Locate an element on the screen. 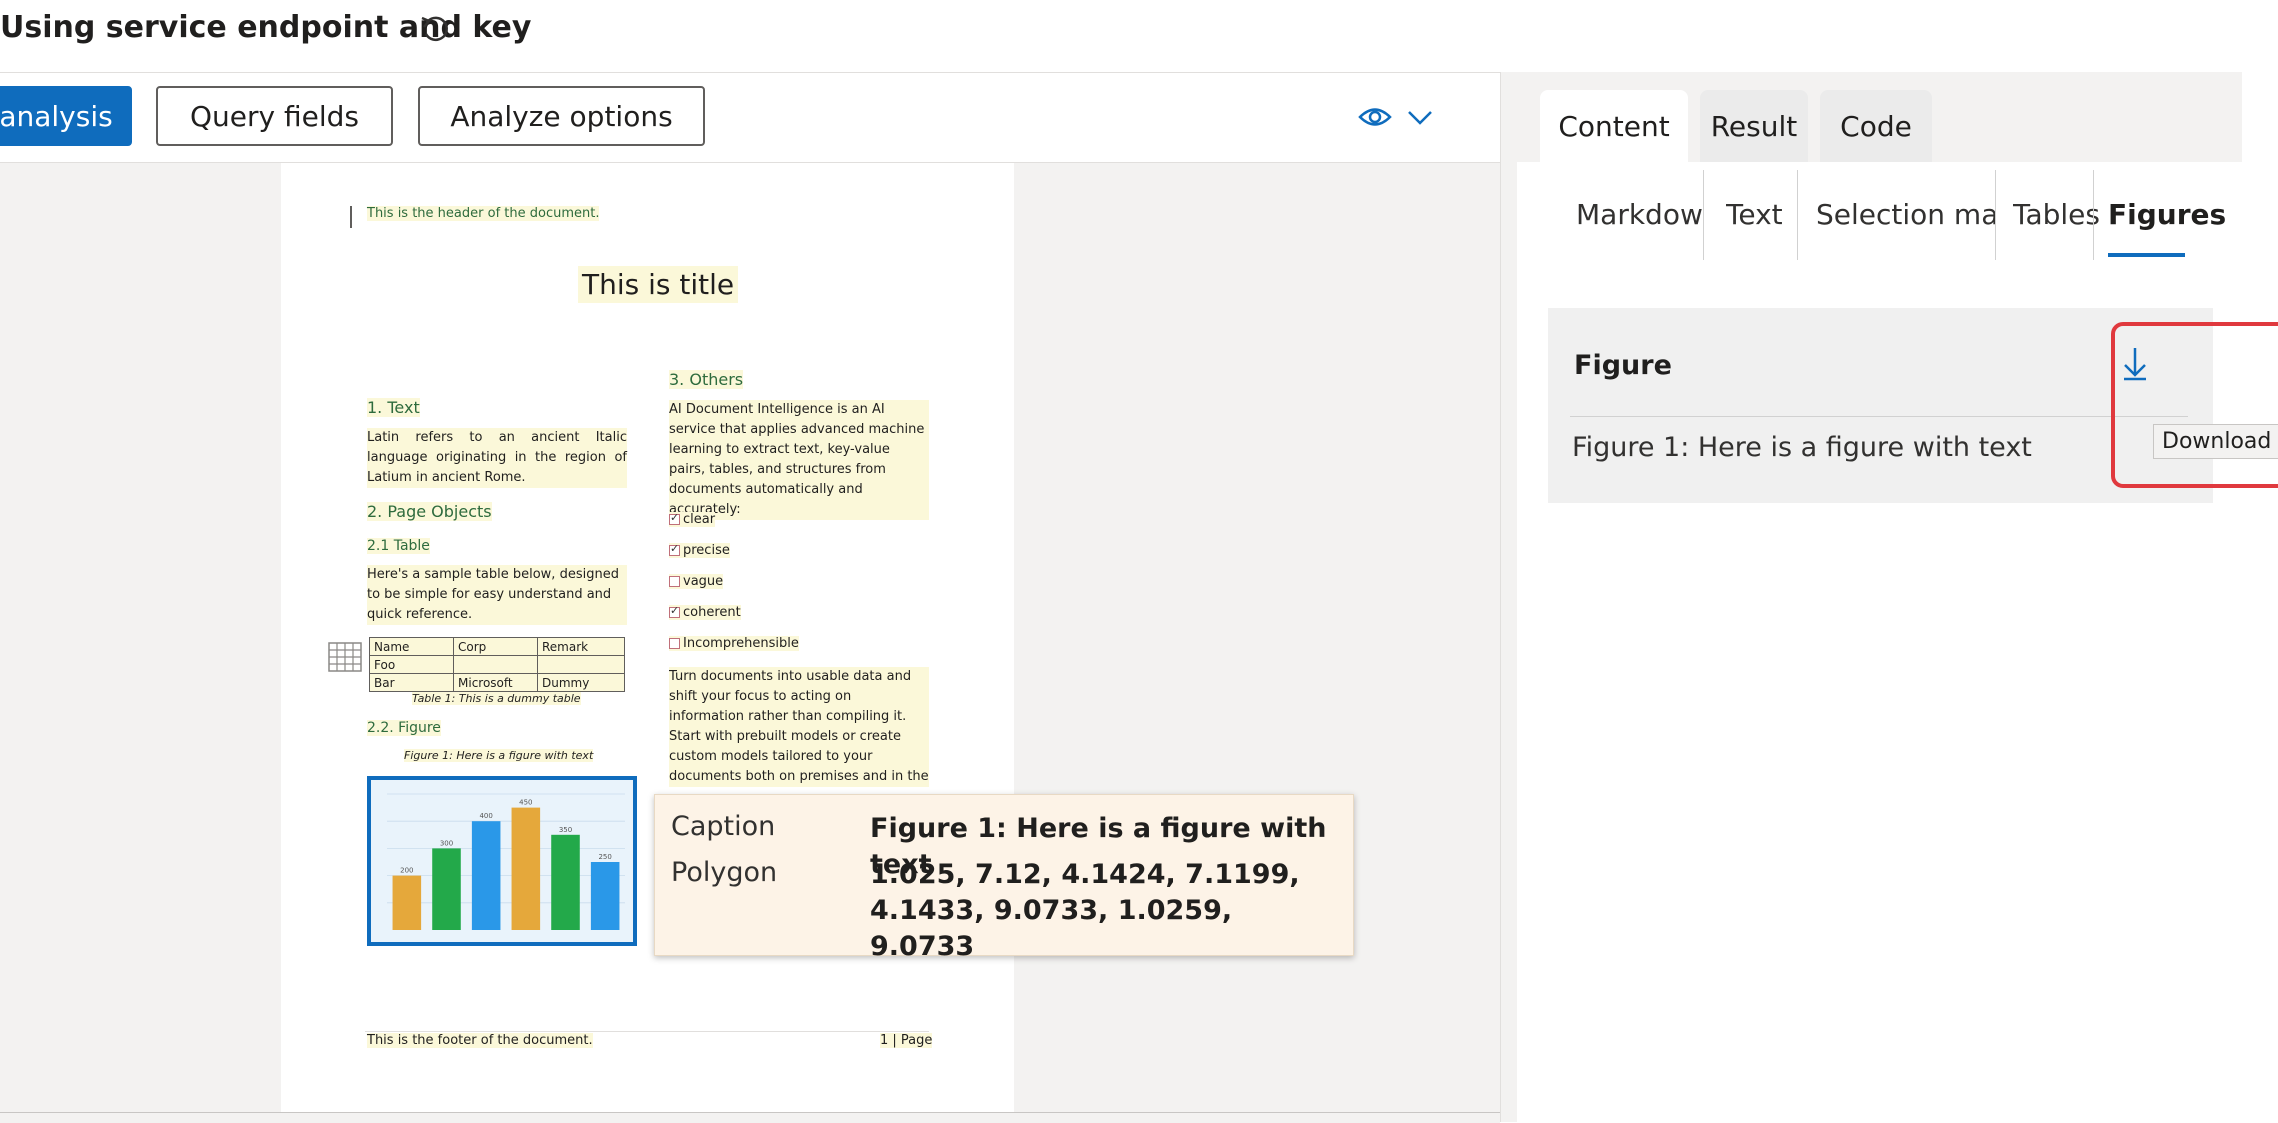 The image size is (2278, 1123). polygon-label: Polygon is located at coordinates (724, 872).